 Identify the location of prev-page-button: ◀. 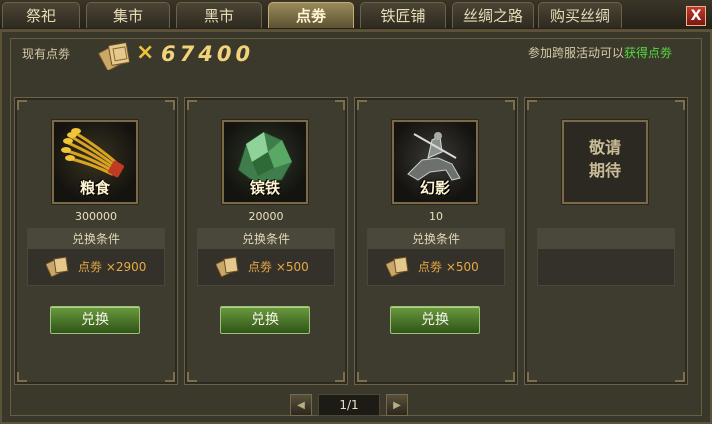
(301, 405).